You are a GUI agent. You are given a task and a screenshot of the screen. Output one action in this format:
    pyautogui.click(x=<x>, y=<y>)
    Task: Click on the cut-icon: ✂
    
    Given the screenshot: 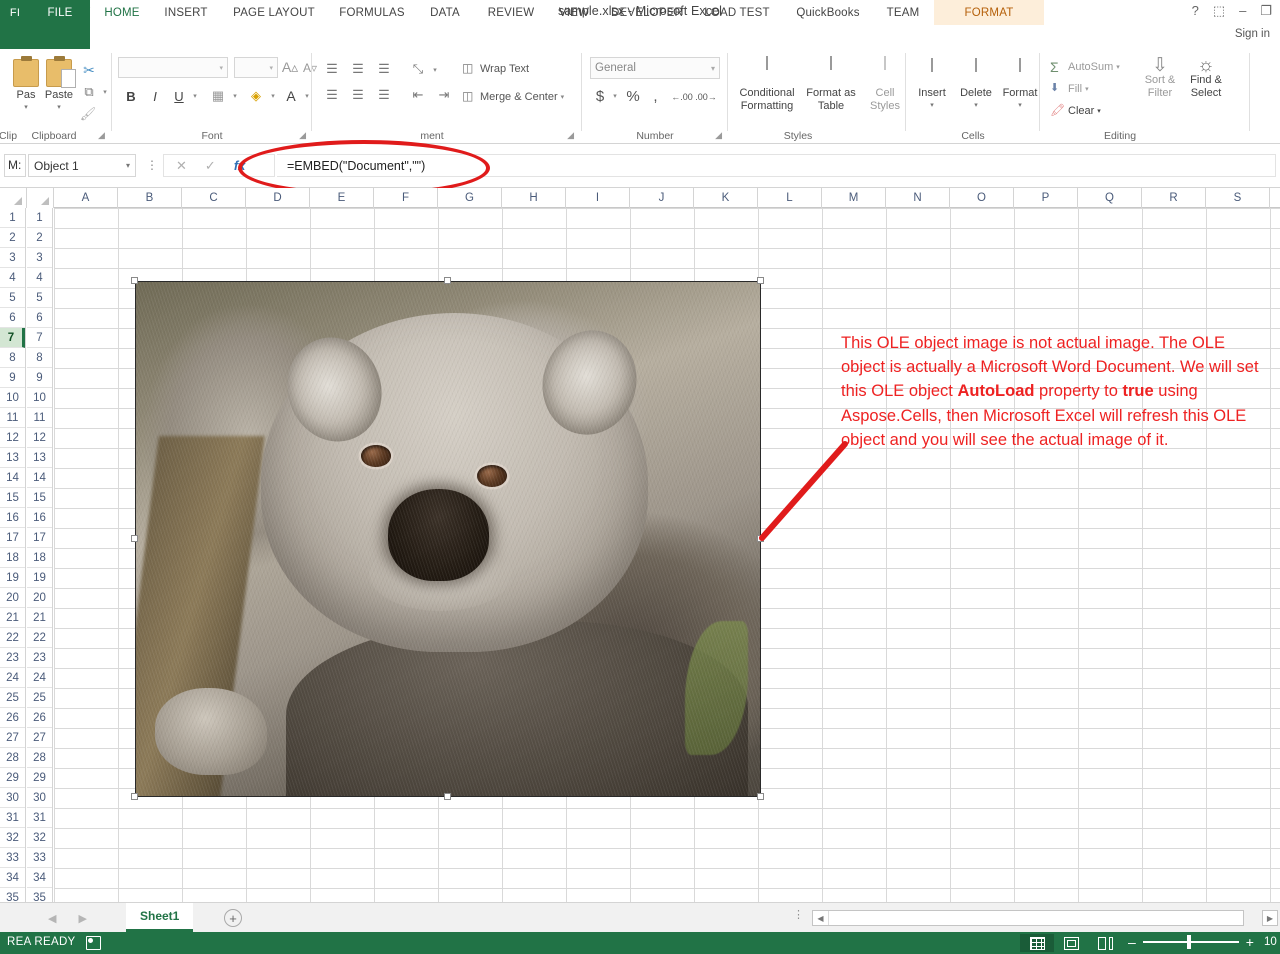 What is the action you would take?
    pyautogui.click(x=89, y=70)
    